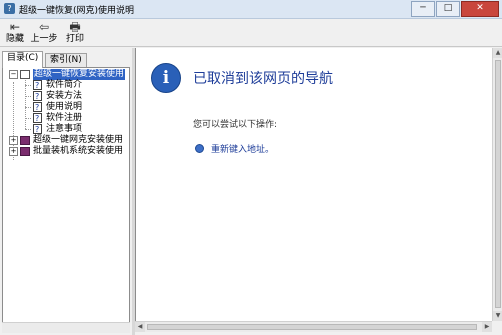  I want to click on tree-item-register: 软件注册, so click(67, 118).